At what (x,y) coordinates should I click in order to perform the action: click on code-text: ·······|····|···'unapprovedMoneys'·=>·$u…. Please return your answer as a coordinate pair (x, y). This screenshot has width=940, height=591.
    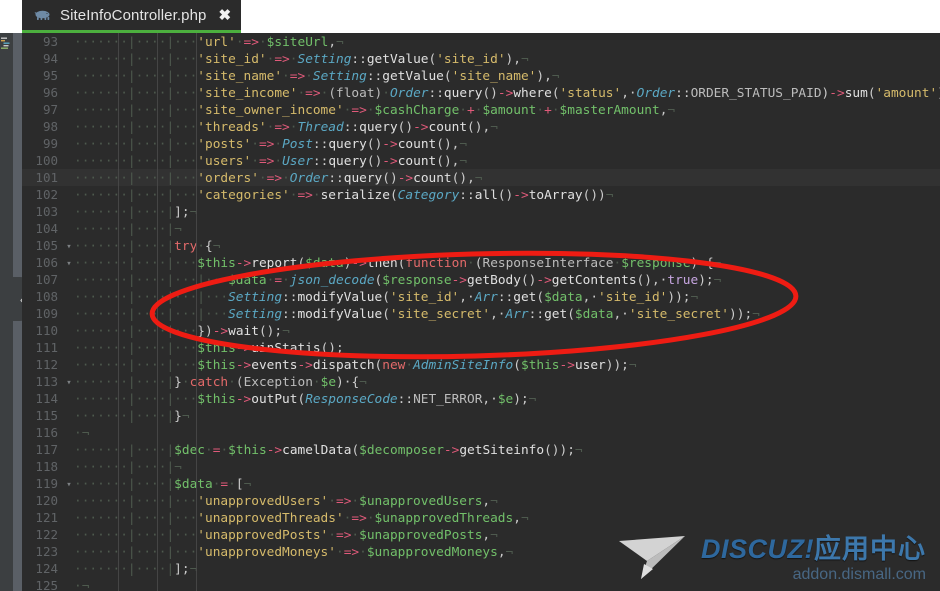
    Looking at the image, I should click on (294, 552).